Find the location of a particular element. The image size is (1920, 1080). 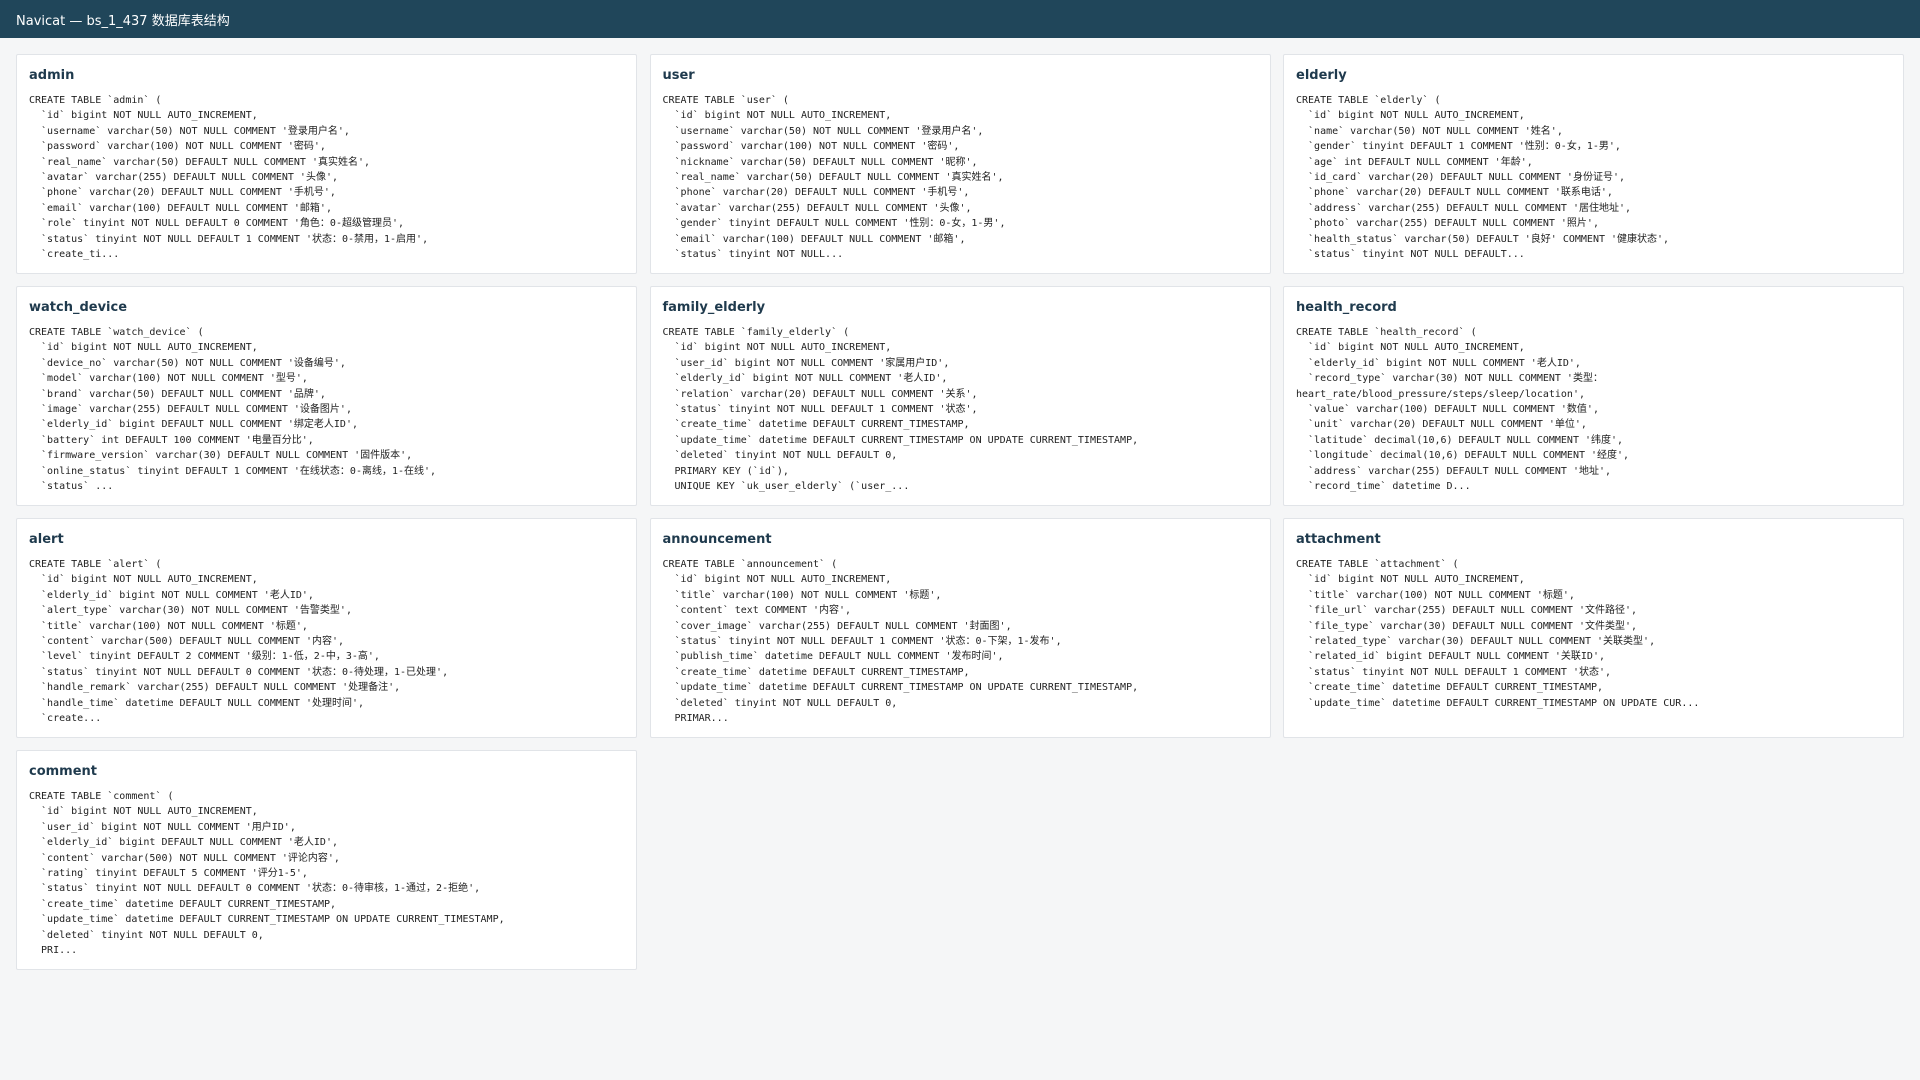

table-name: health_record is located at coordinates (1346, 307).